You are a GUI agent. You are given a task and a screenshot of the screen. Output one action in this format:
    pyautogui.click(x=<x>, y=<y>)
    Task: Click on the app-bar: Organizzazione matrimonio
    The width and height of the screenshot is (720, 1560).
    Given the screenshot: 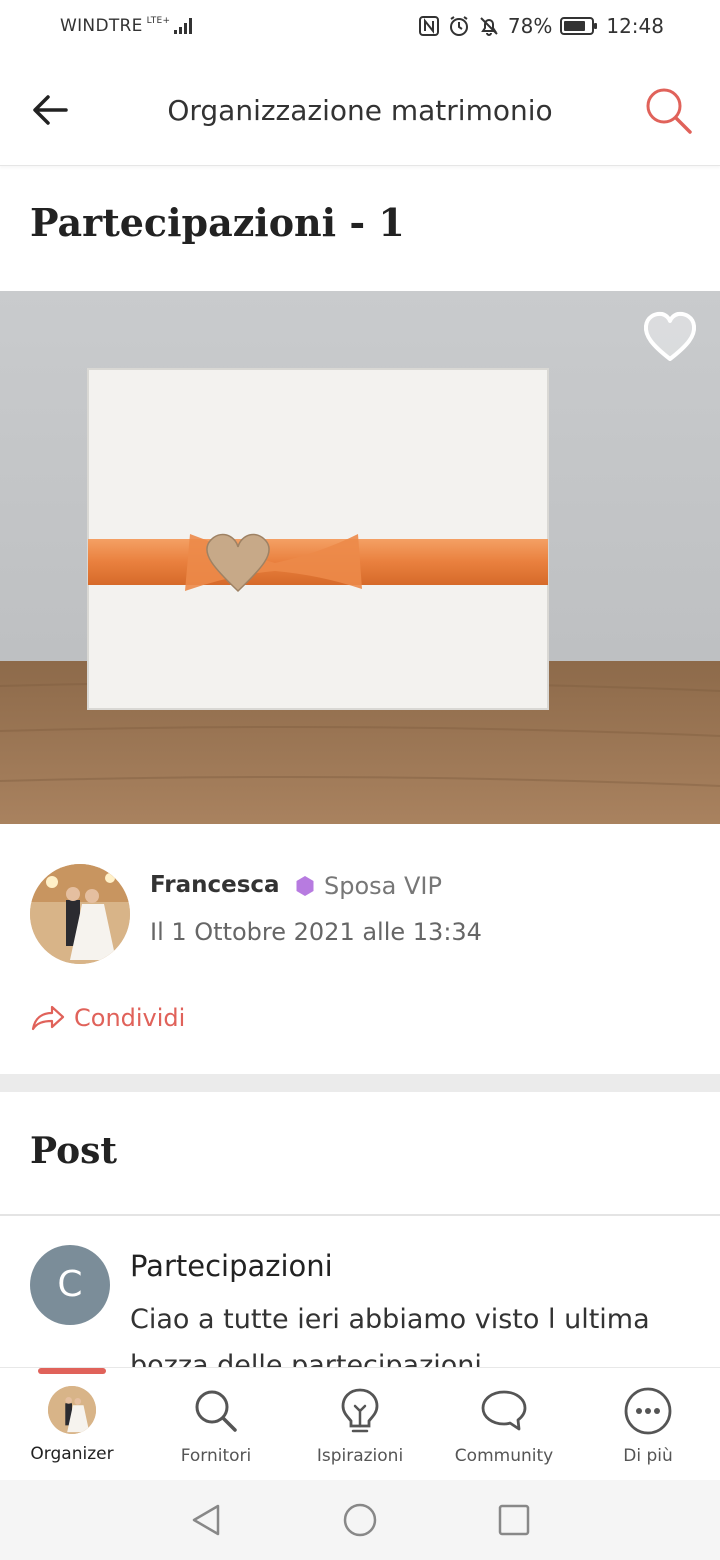 What is the action you would take?
    pyautogui.click(x=360, y=111)
    